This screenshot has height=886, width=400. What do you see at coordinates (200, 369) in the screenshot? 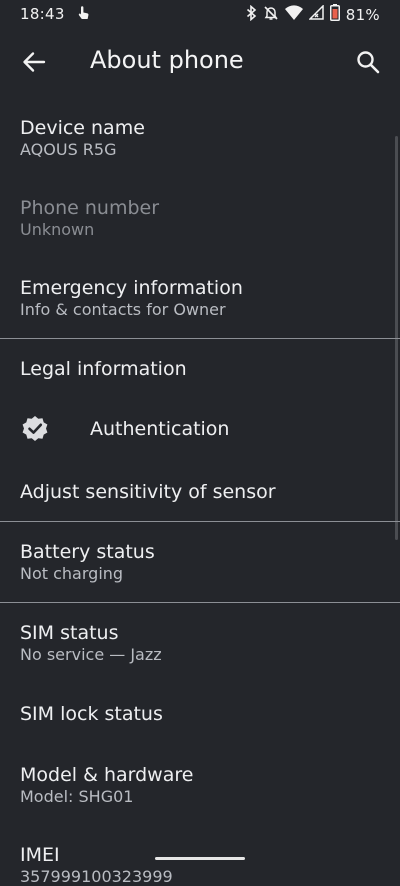
I see `legal-information-item: Legal information` at bounding box center [200, 369].